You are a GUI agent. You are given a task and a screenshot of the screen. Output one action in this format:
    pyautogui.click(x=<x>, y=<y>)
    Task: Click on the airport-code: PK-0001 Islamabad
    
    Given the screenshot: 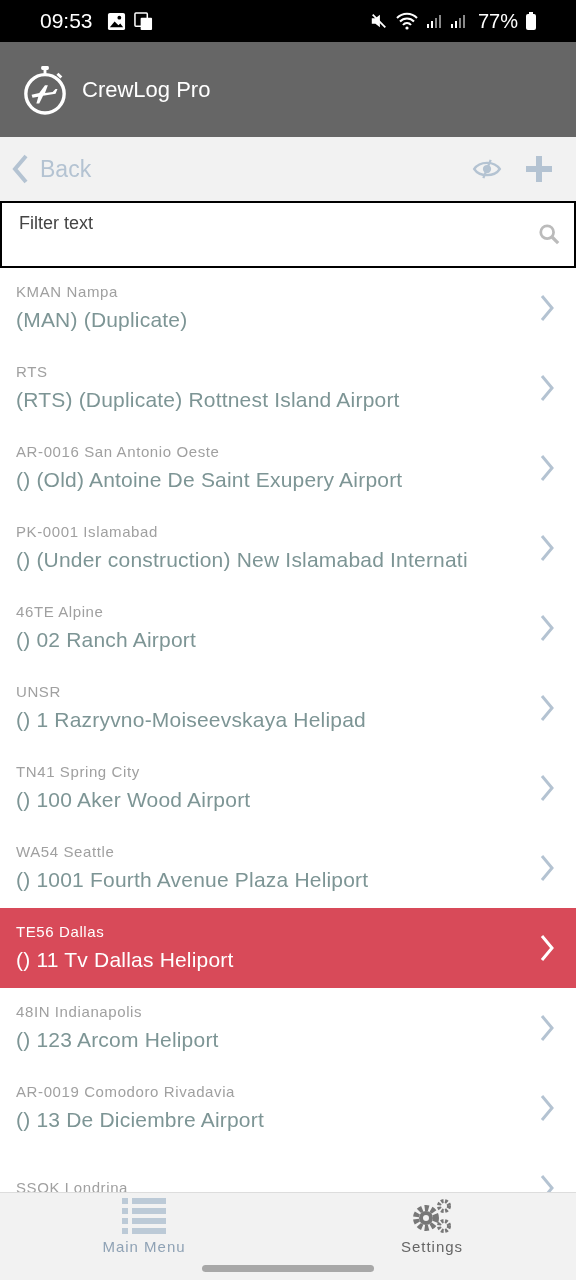 What is the action you would take?
    pyautogui.click(x=87, y=532)
    